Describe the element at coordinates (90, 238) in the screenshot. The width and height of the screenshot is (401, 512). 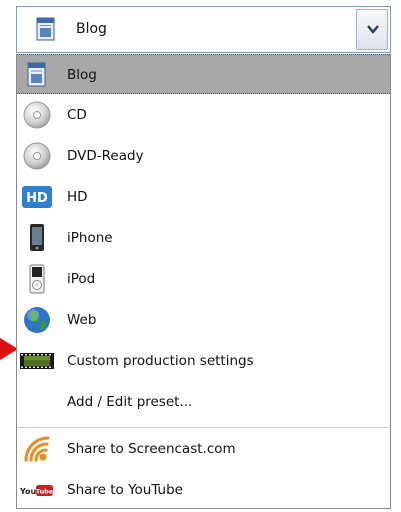
I see `preset-label: iPhone` at that location.